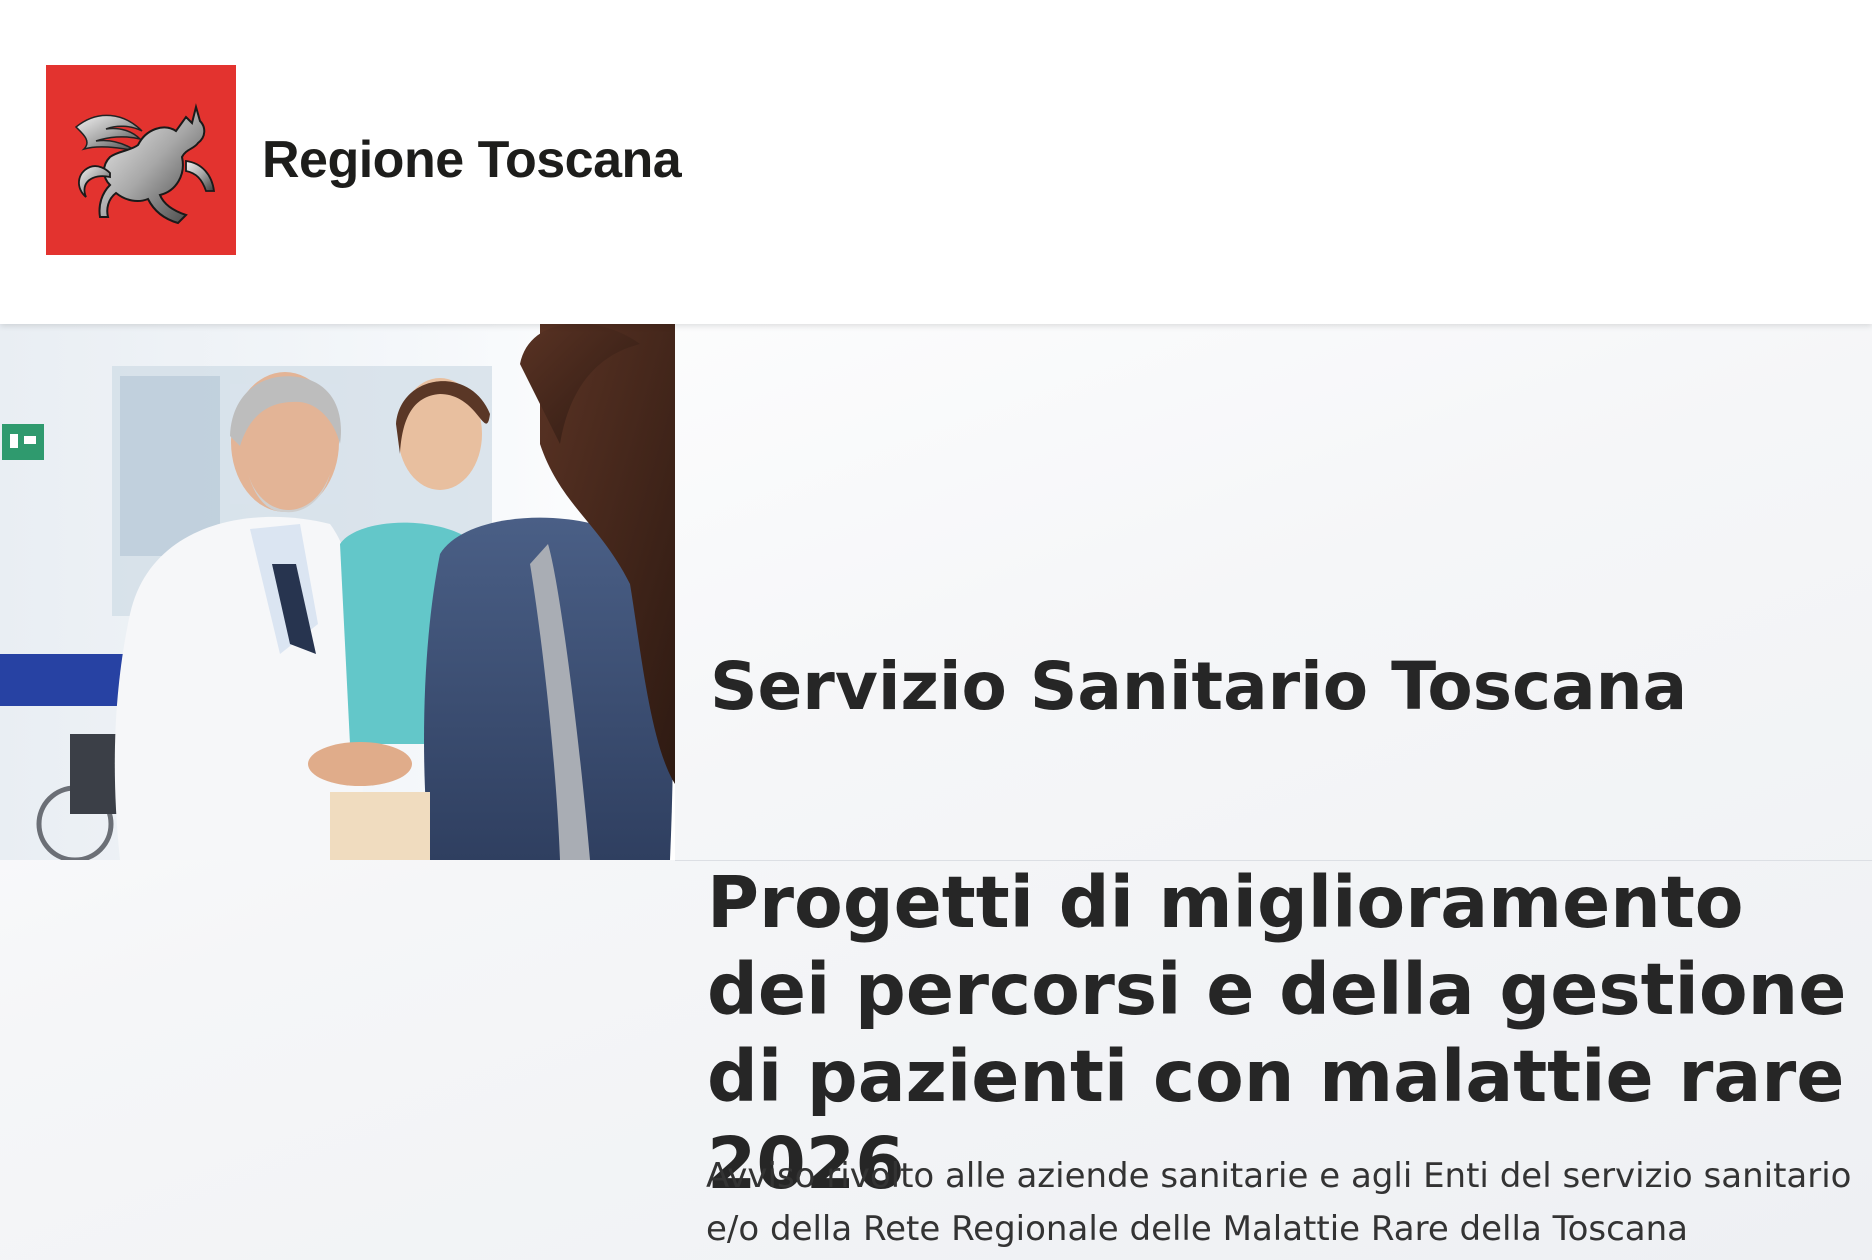 Image resolution: width=1872 pixels, height=1260 pixels. What do you see at coordinates (472, 160) in the screenshot?
I see `brand-name: Regione Toscana` at bounding box center [472, 160].